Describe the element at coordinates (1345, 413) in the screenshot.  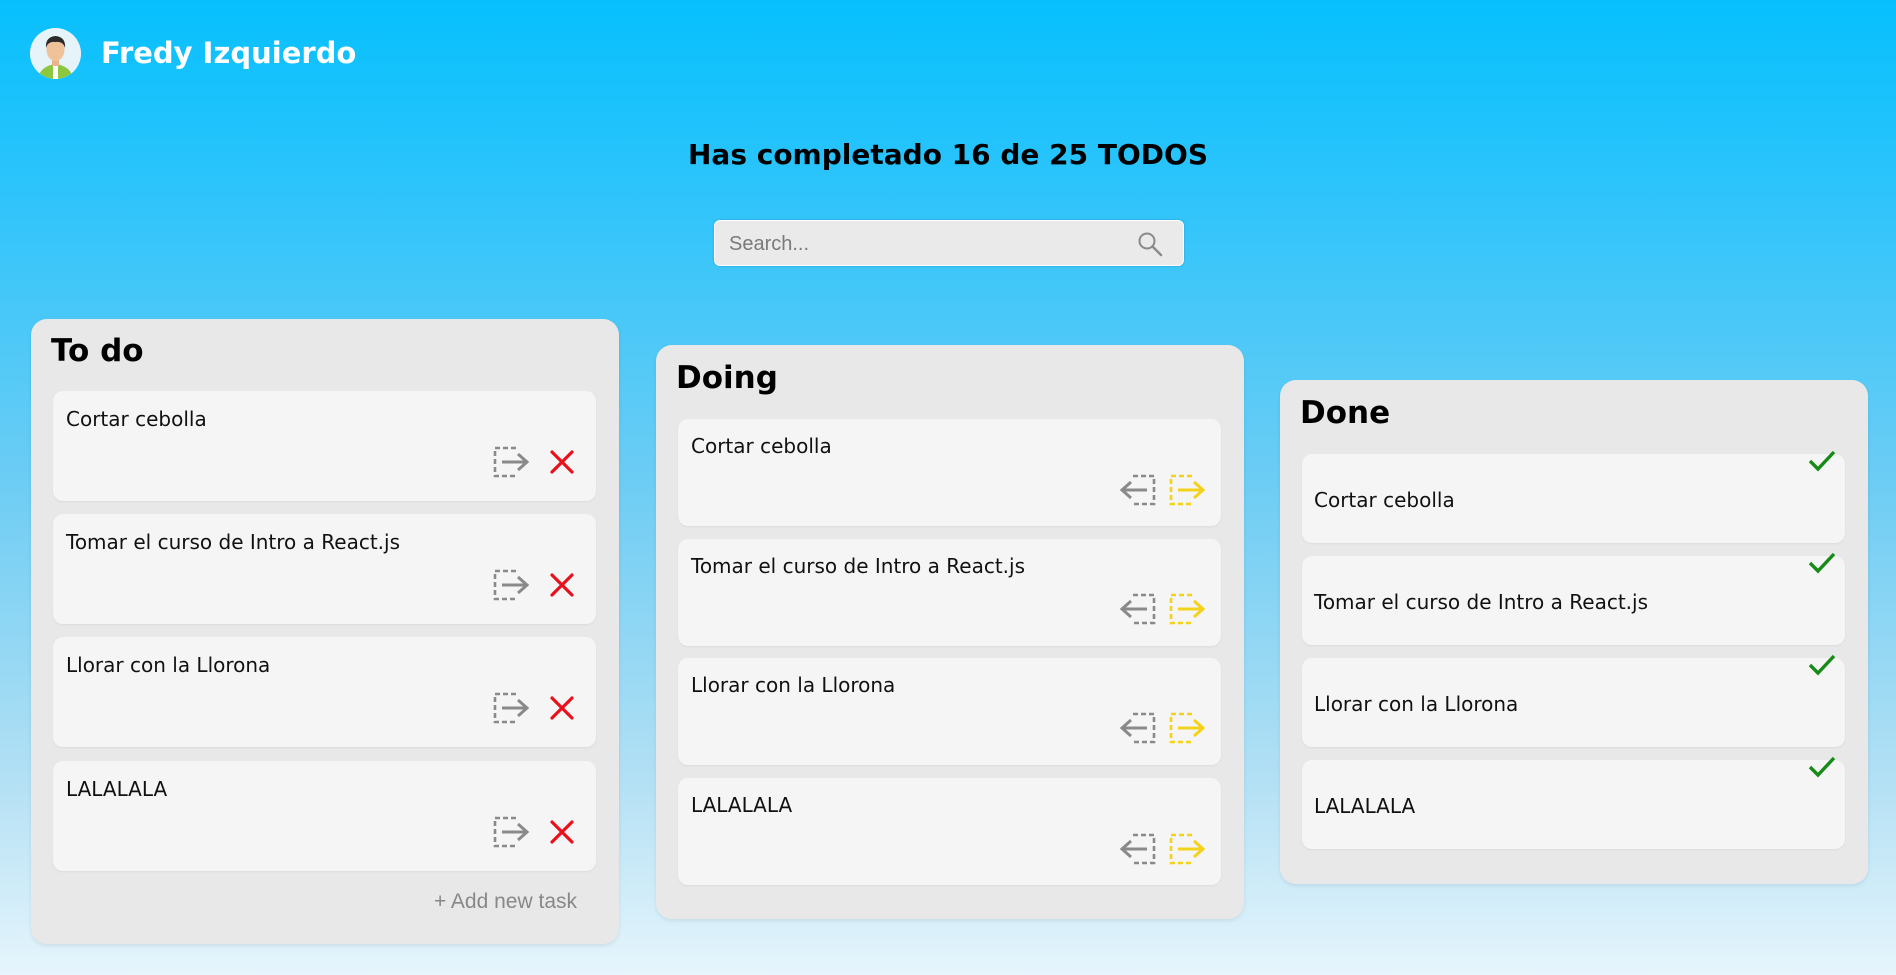
I see `column-title: Done` at that location.